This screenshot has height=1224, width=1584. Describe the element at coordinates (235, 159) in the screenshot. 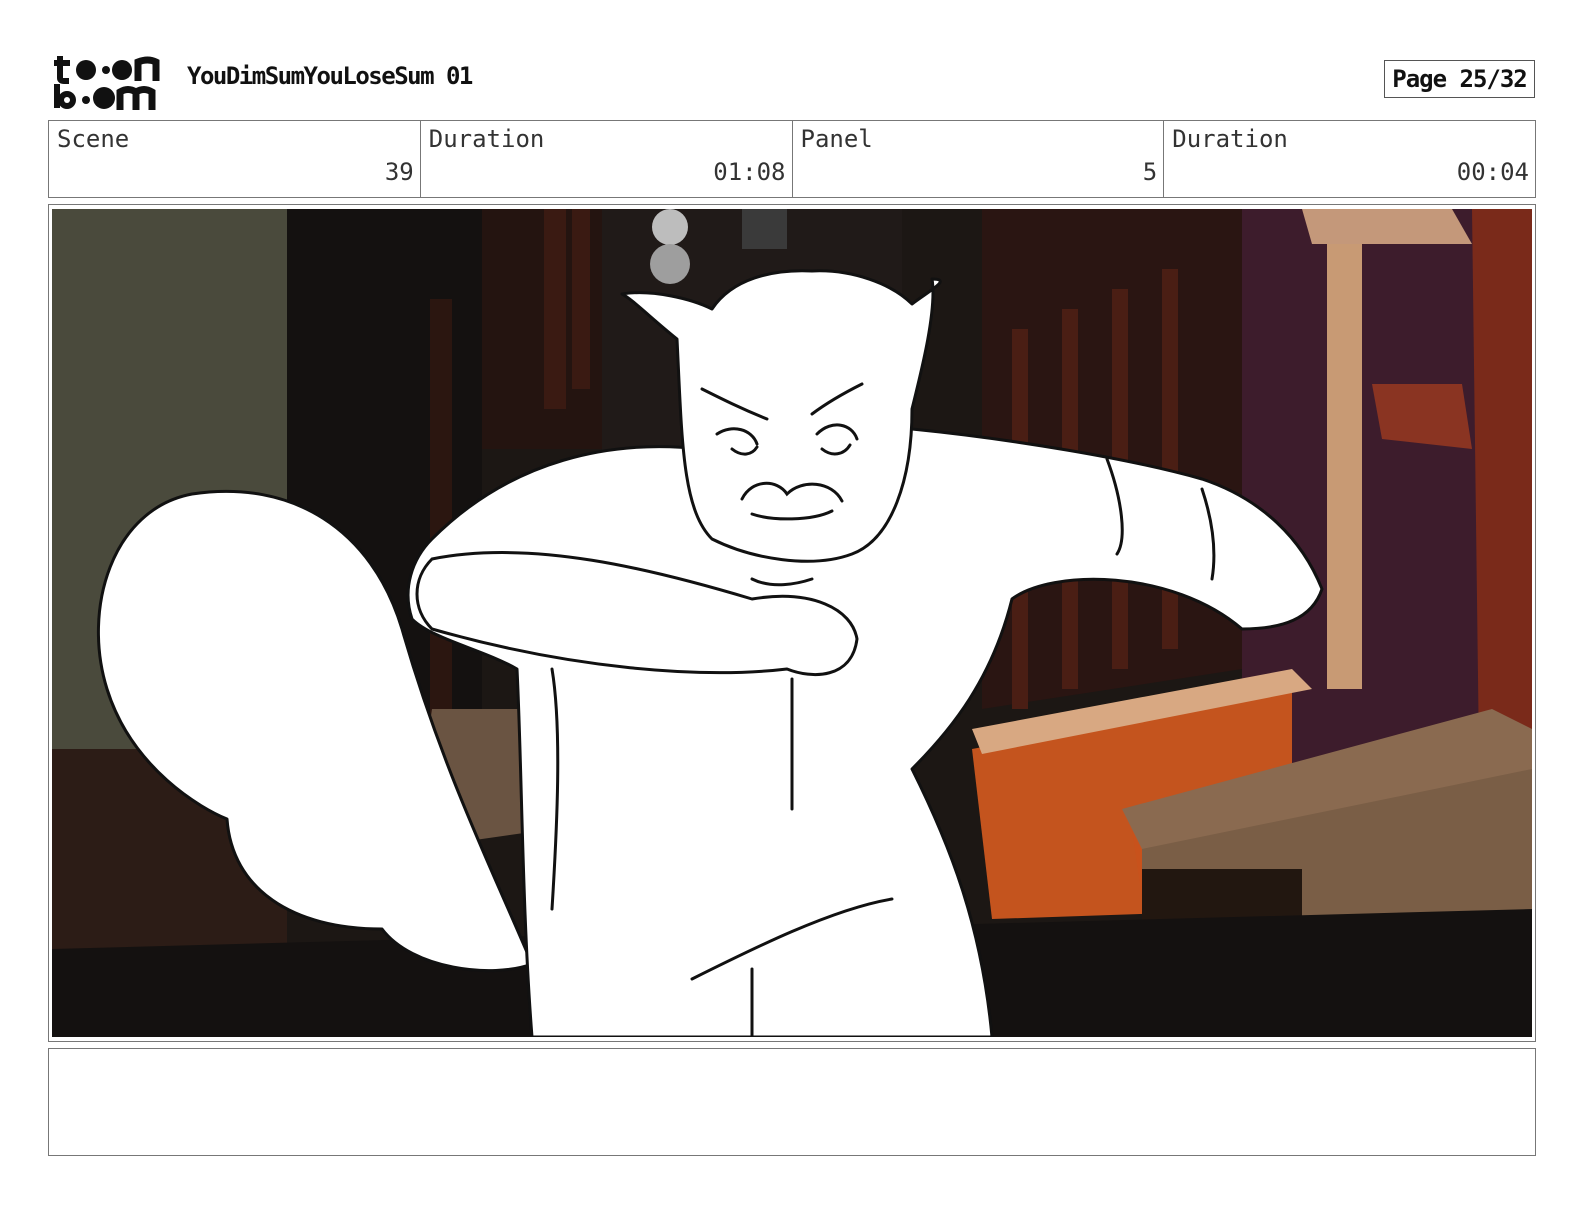

I see `scene-cell: Scene 39` at that location.